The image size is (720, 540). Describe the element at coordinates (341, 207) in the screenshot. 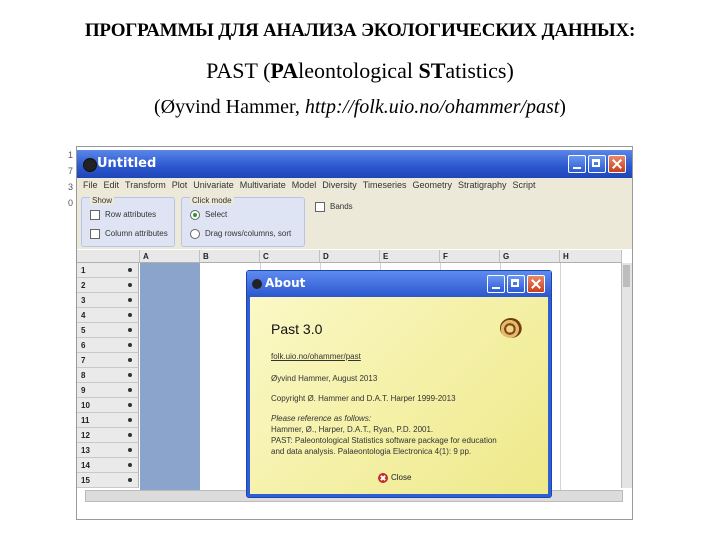

I see `bands-label: Bands` at that location.